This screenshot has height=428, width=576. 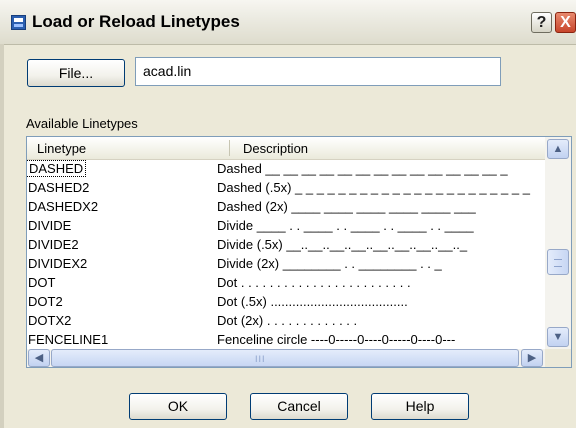 What do you see at coordinates (558, 243) in the screenshot?
I see `vertical-scrollbar: ▲ ▼` at bounding box center [558, 243].